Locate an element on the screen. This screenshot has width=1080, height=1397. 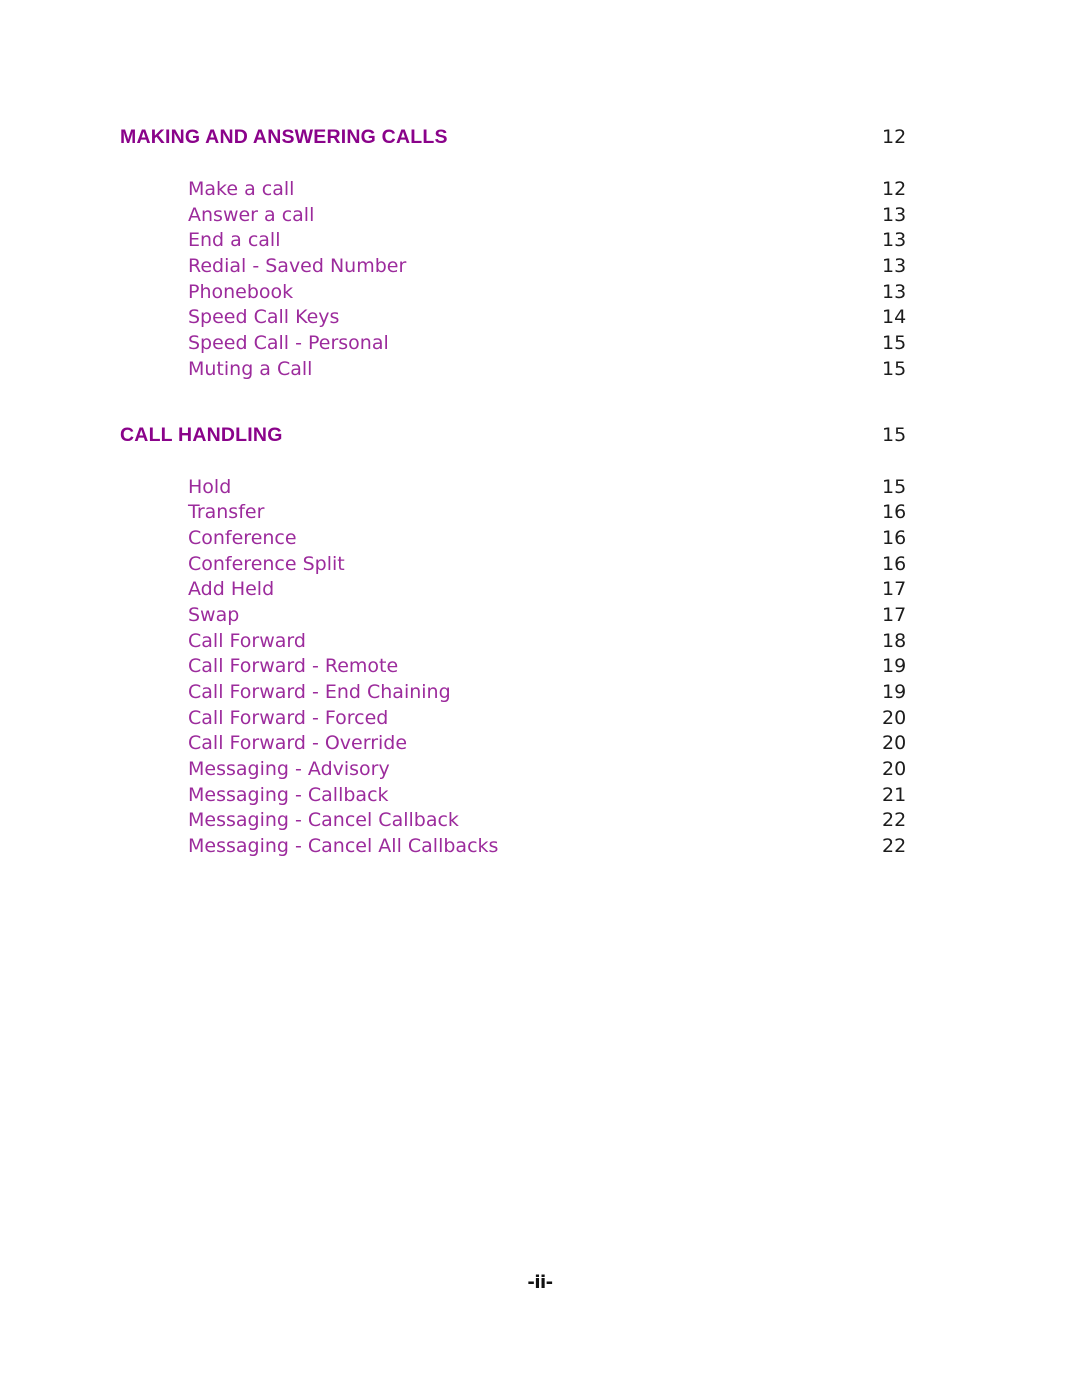
toc-entry-label: Redial - Saved Number is located at coordinates (297, 266).